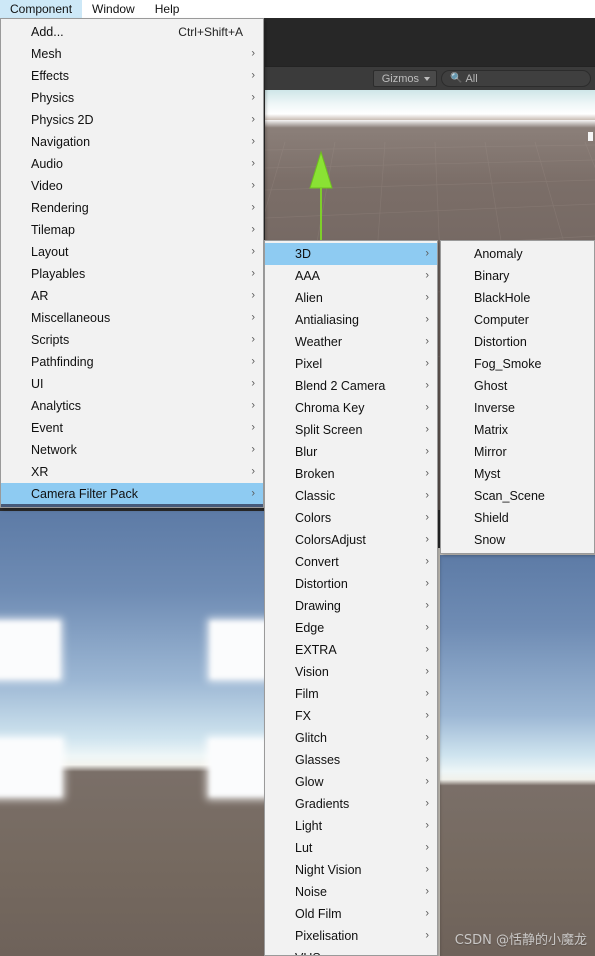 The height and width of the screenshot is (956, 595). Describe the element at coordinates (132, 450) in the screenshot. I see `component-menu-item: Network ›` at that location.